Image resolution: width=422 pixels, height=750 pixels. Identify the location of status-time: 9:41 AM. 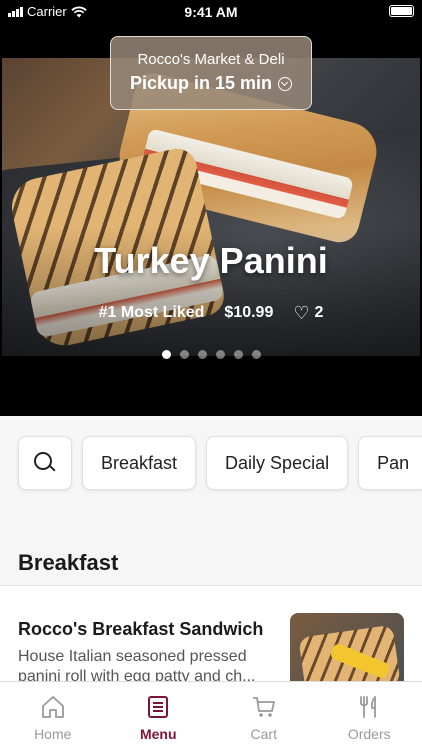
(211, 12).